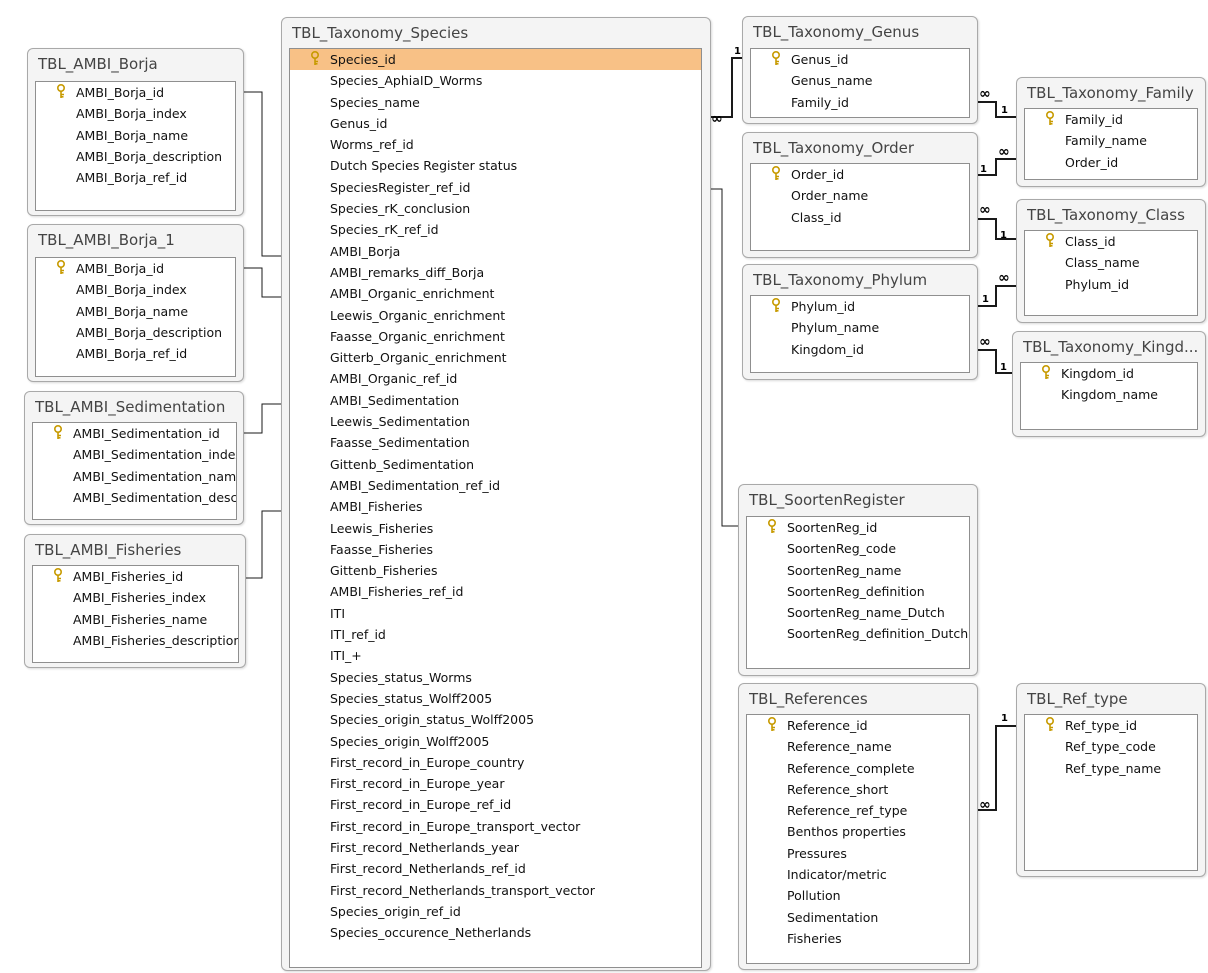 The height and width of the screenshot is (973, 1208). What do you see at coordinates (106, 240) in the screenshot?
I see `table-title: TBL_AMBI_Borja_1` at bounding box center [106, 240].